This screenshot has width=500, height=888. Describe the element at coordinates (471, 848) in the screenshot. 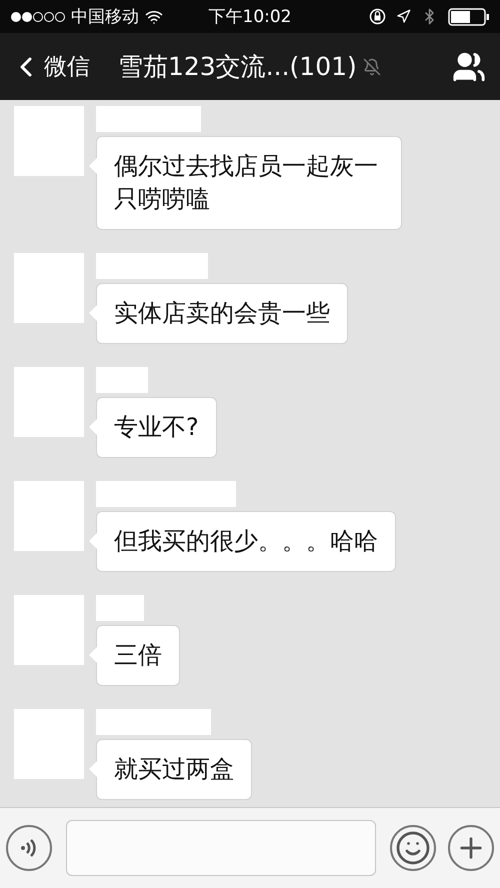

I see `add-button` at that location.